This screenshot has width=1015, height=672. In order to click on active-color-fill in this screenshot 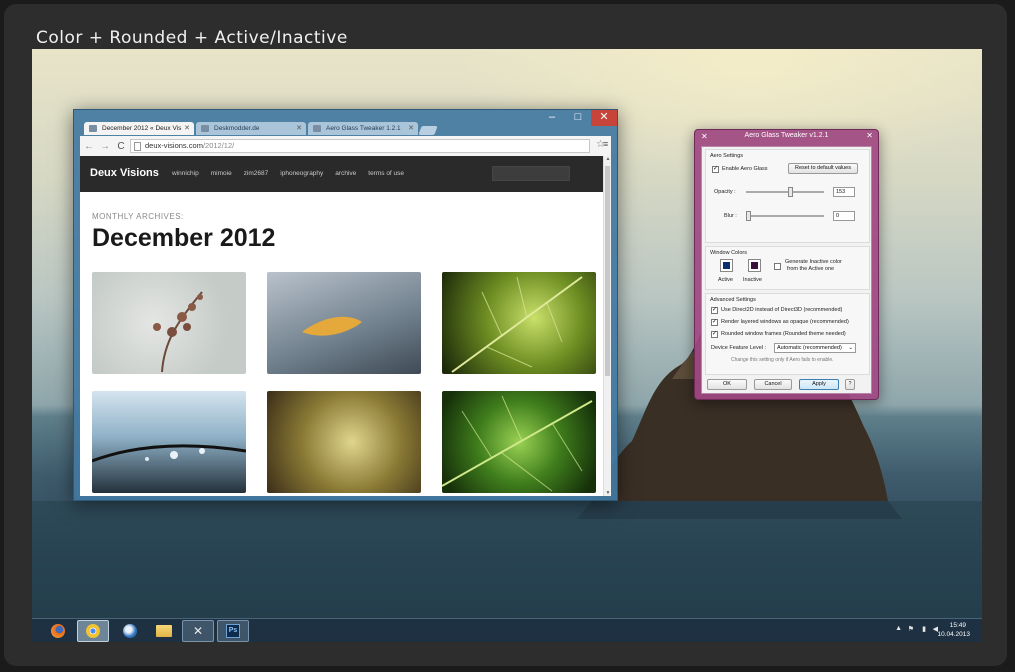, I will do `click(726, 265)`.